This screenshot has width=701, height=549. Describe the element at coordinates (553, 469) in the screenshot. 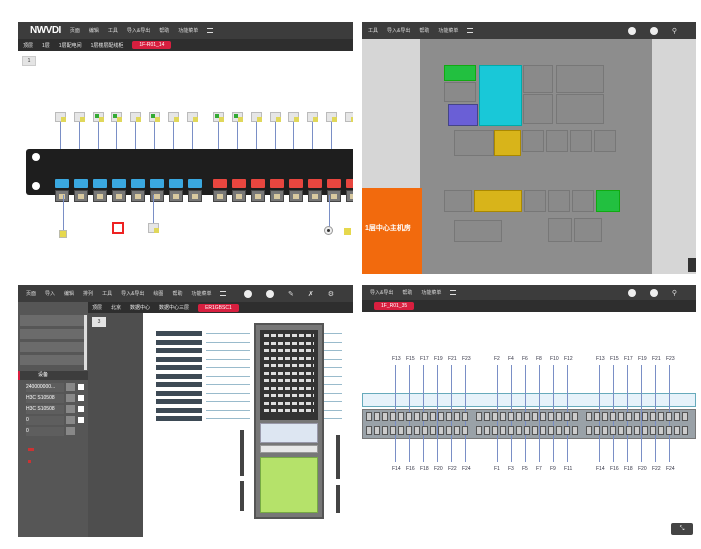

I see `port-label: F9` at that location.